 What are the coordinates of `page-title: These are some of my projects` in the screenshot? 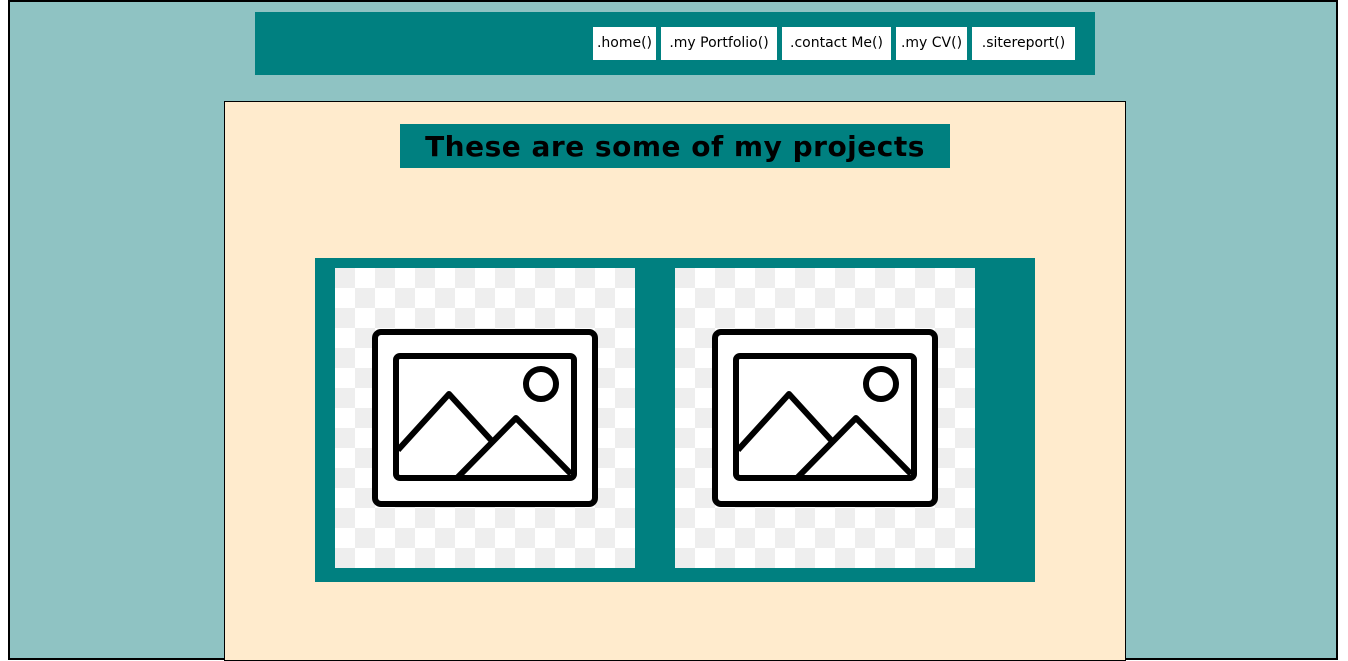 It's located at (675, 146).